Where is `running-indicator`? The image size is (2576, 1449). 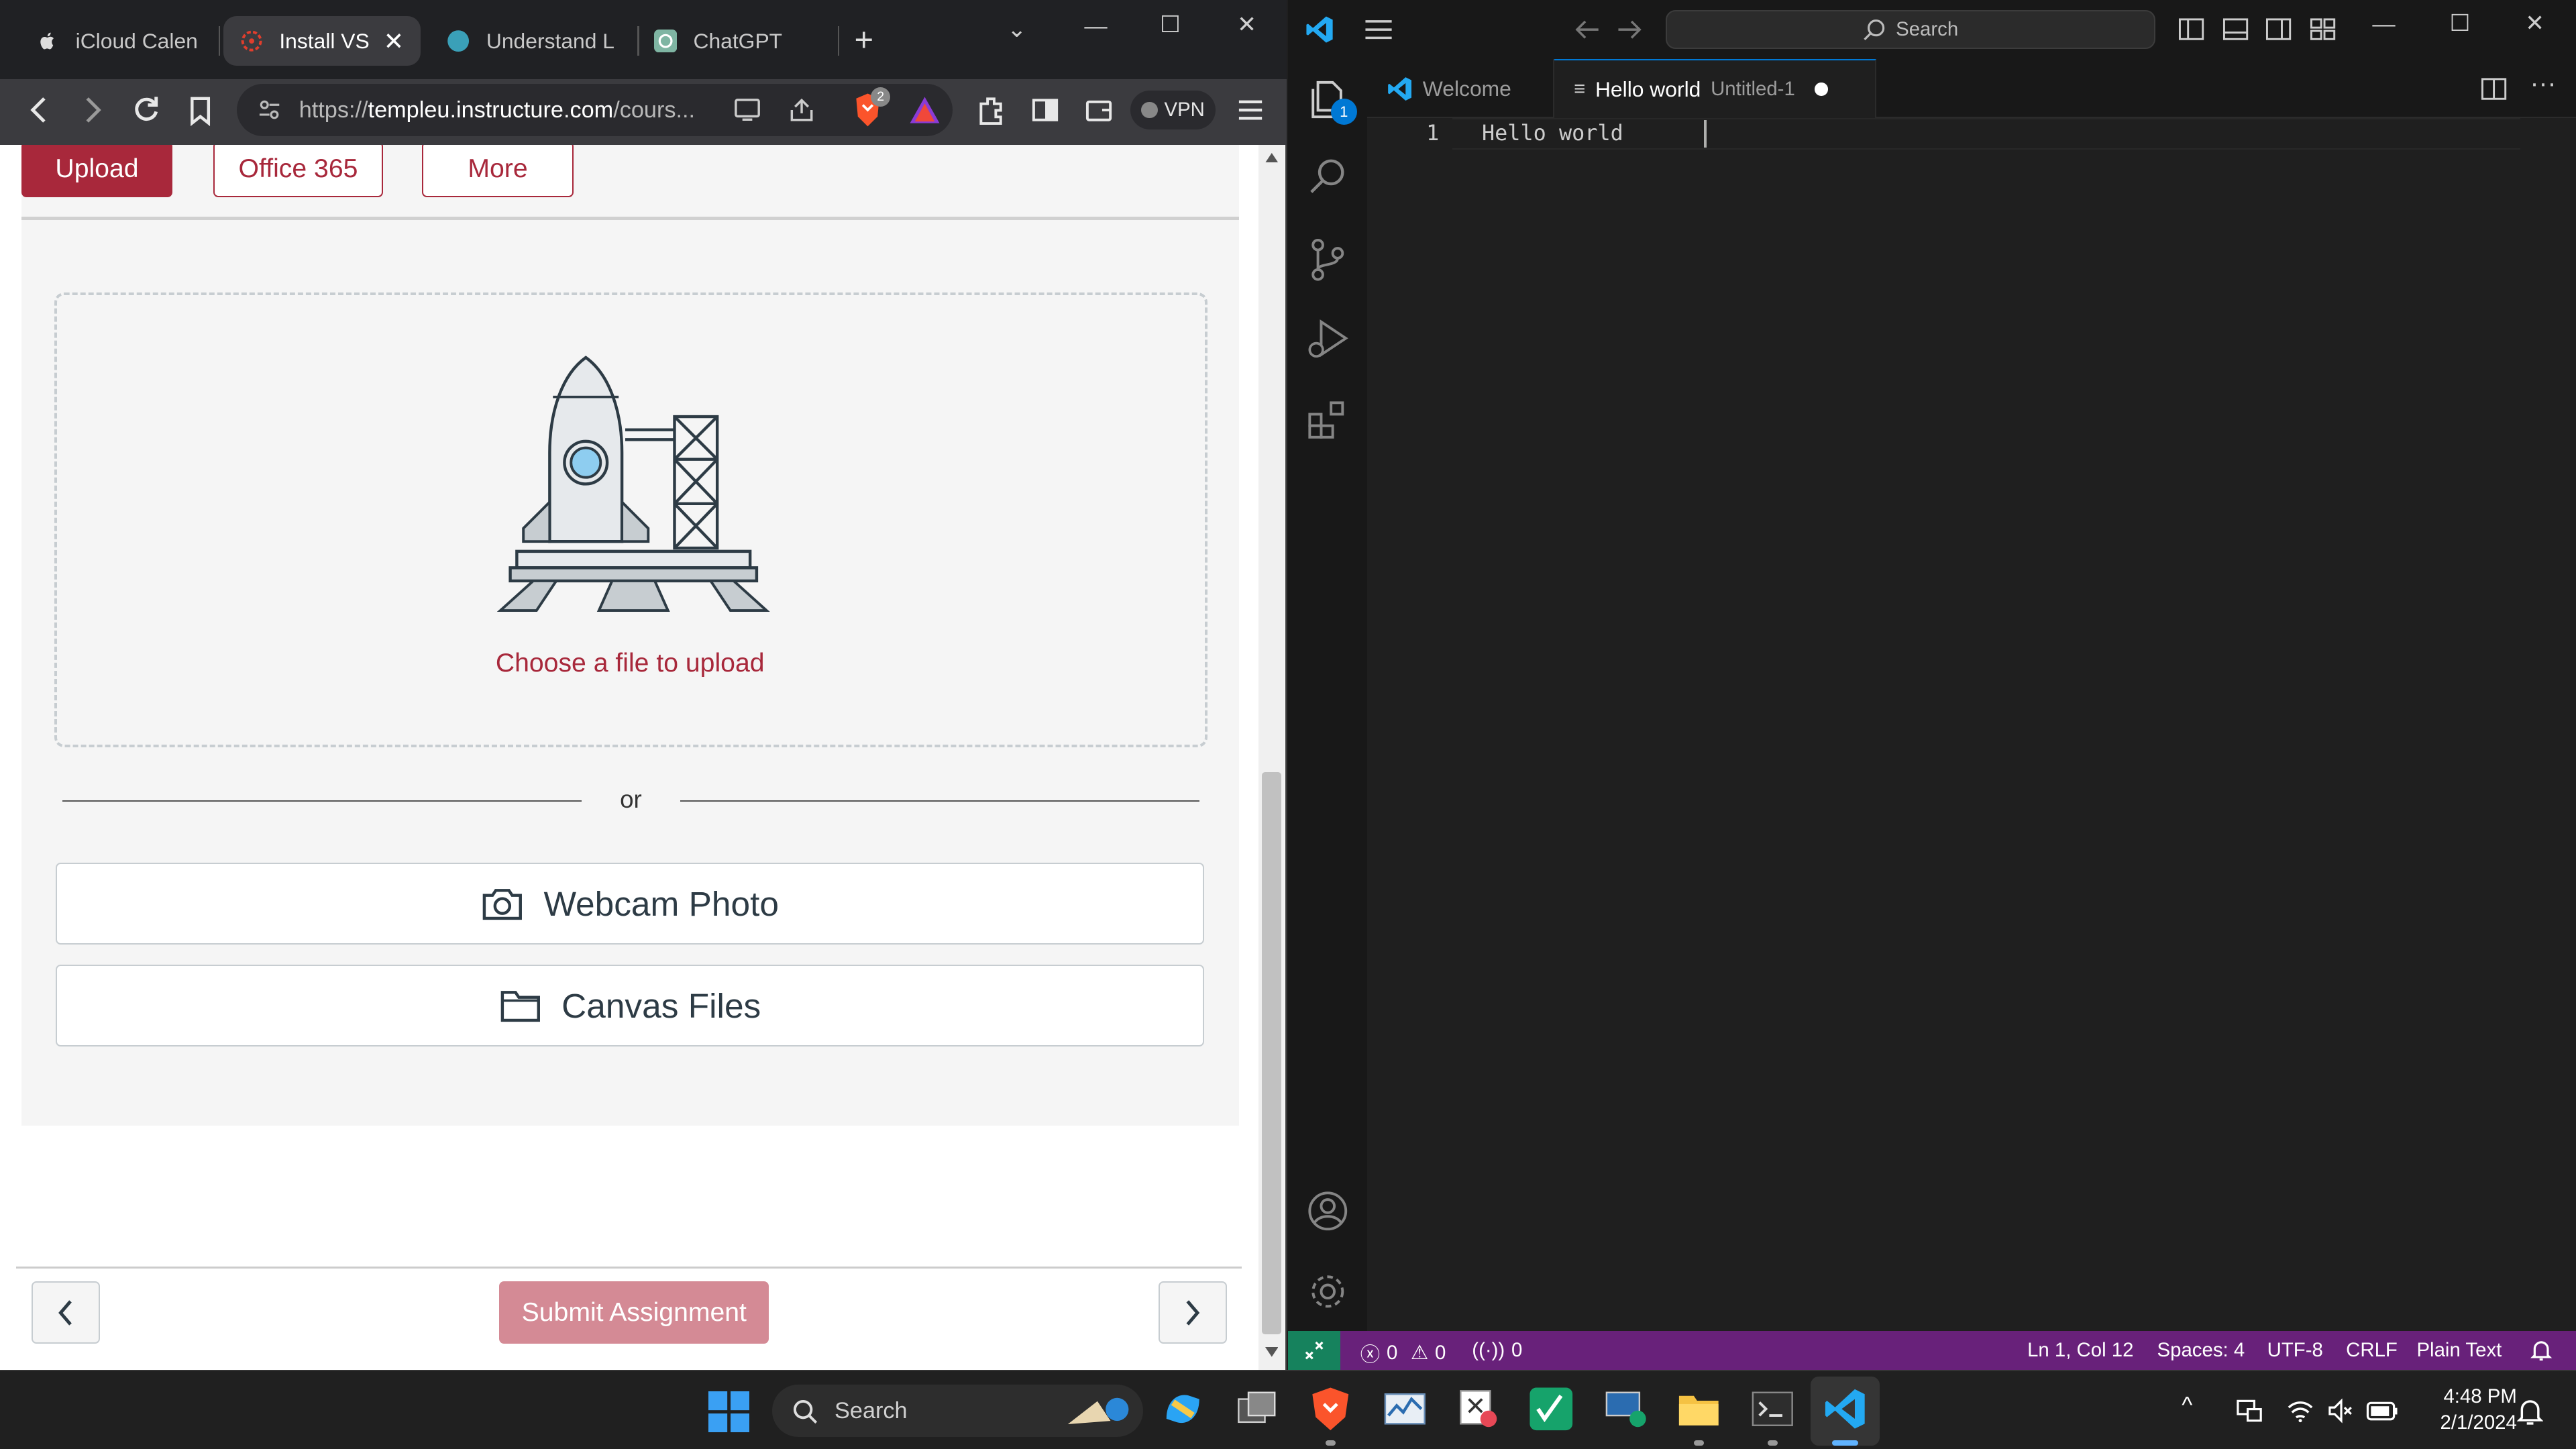
running-indicator is located at coordinates (1698, 1443).